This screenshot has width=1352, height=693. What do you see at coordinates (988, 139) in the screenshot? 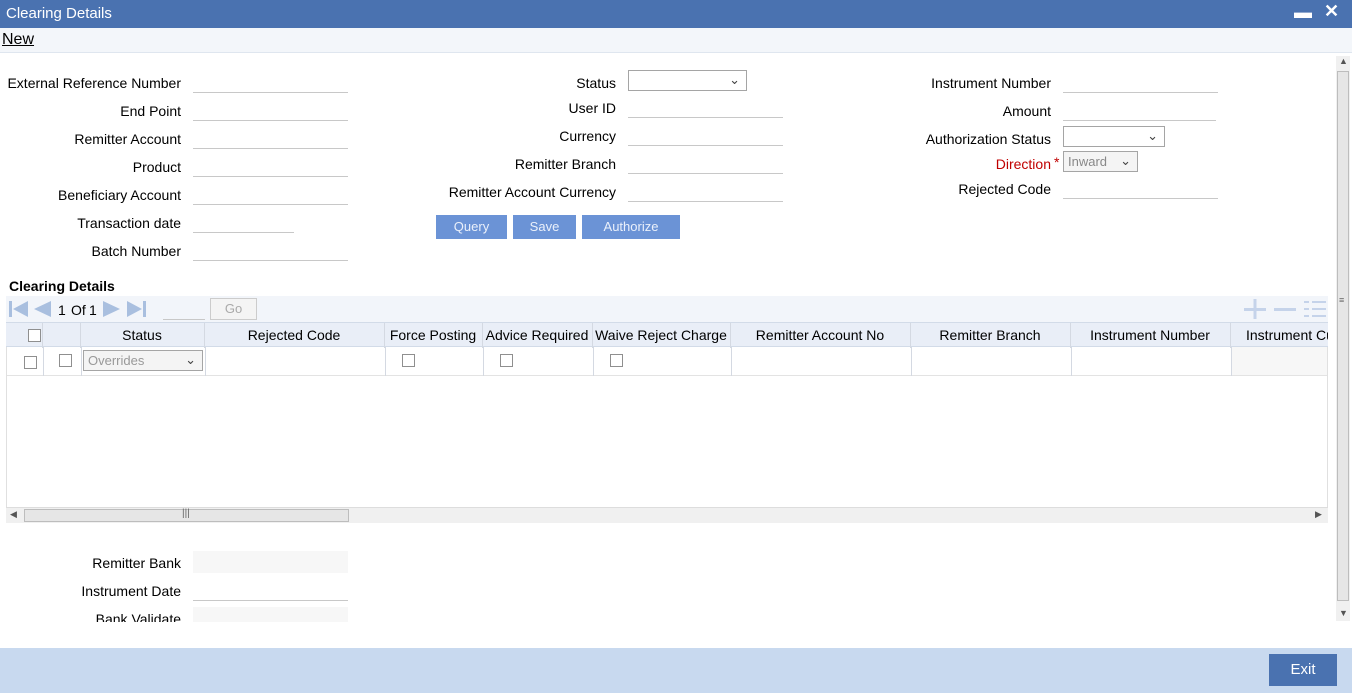
I see `authorization-status-label: Authorization Status` at bounding box center [988, 139].